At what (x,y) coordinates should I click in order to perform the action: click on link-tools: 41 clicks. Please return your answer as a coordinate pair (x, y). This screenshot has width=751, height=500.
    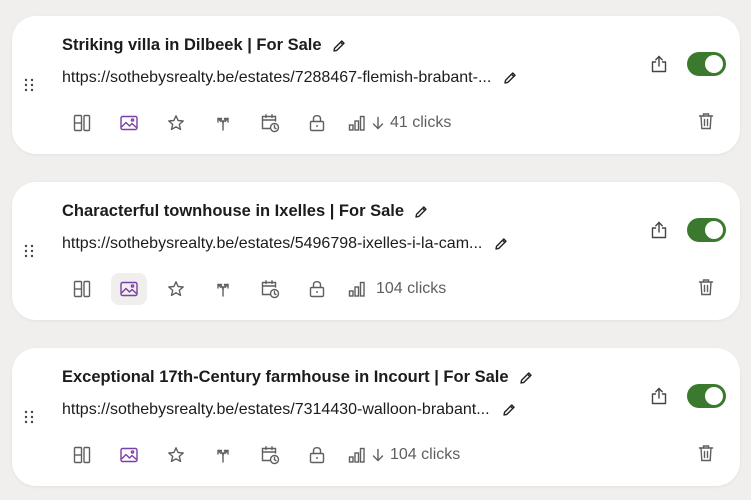
    Looking at the image, I should click on (257, 123).